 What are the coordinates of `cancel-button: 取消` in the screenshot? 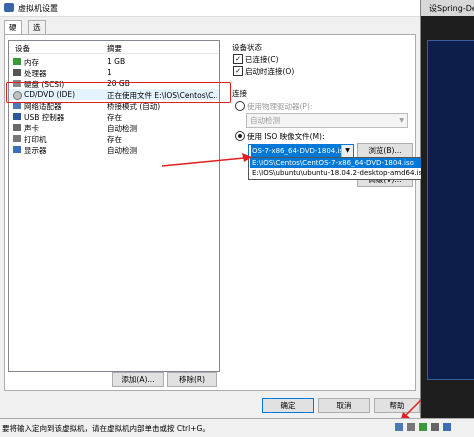 It's located at (344, 405).